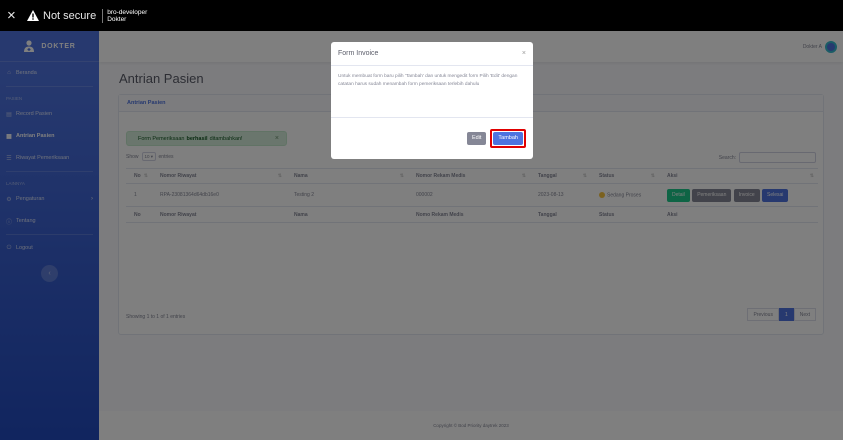 The image size is (843, 440). Describe the element at coordinates (432, 138) in the screenshot. I see `modal-footer: Edit Tambah` at that location.